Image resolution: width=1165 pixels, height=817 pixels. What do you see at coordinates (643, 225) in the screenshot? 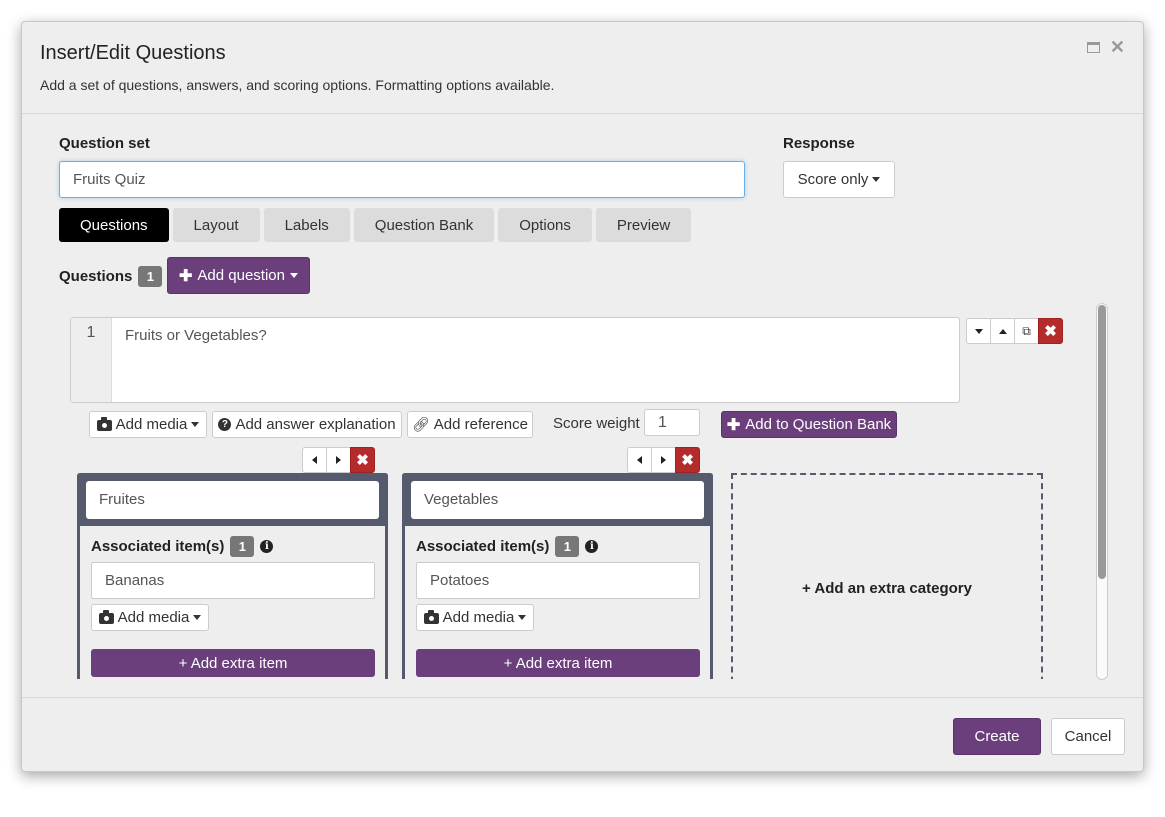
I see `tab-preview: Preview` at bounding box center [643, 225].